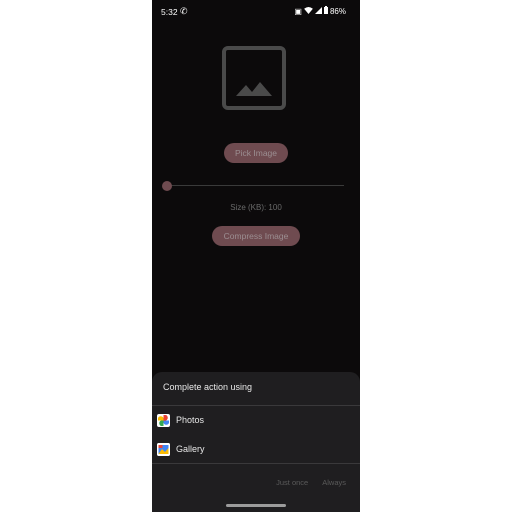 Image resolution: width=512 pixels, height=512 pixels. I want to click on compress-image-button: Compress Image, so click(256, 236).